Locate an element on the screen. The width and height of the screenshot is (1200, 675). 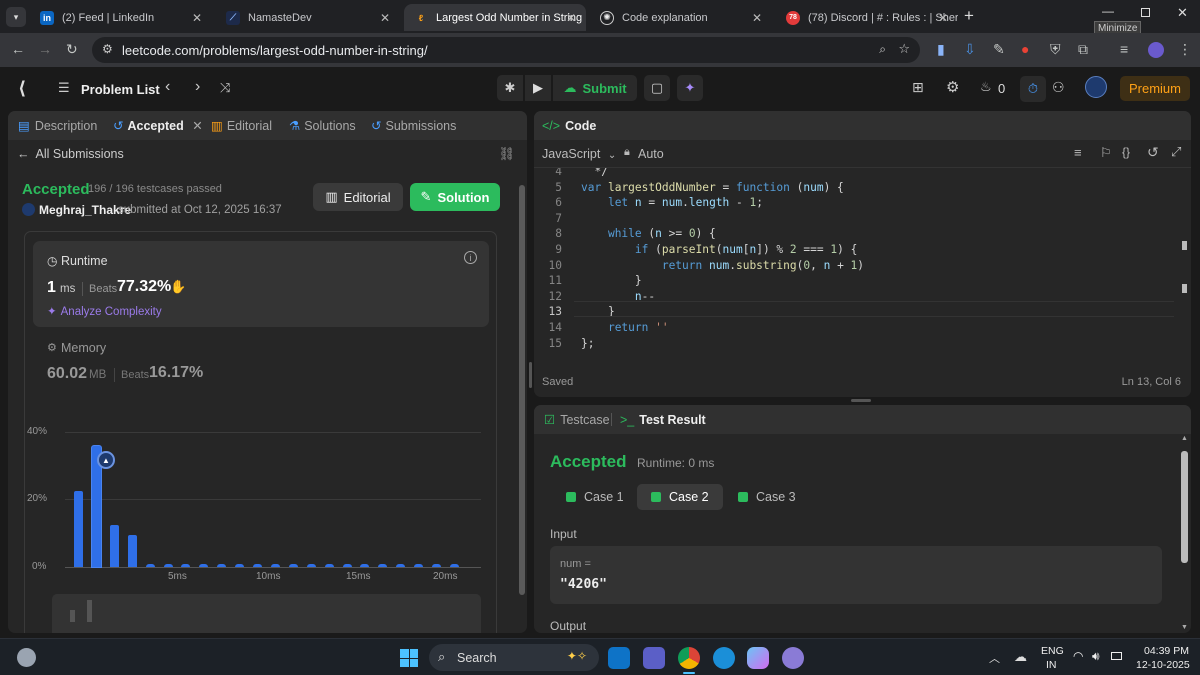
puzzle-icon: ⧉ is located at coordinates (1083, 49).